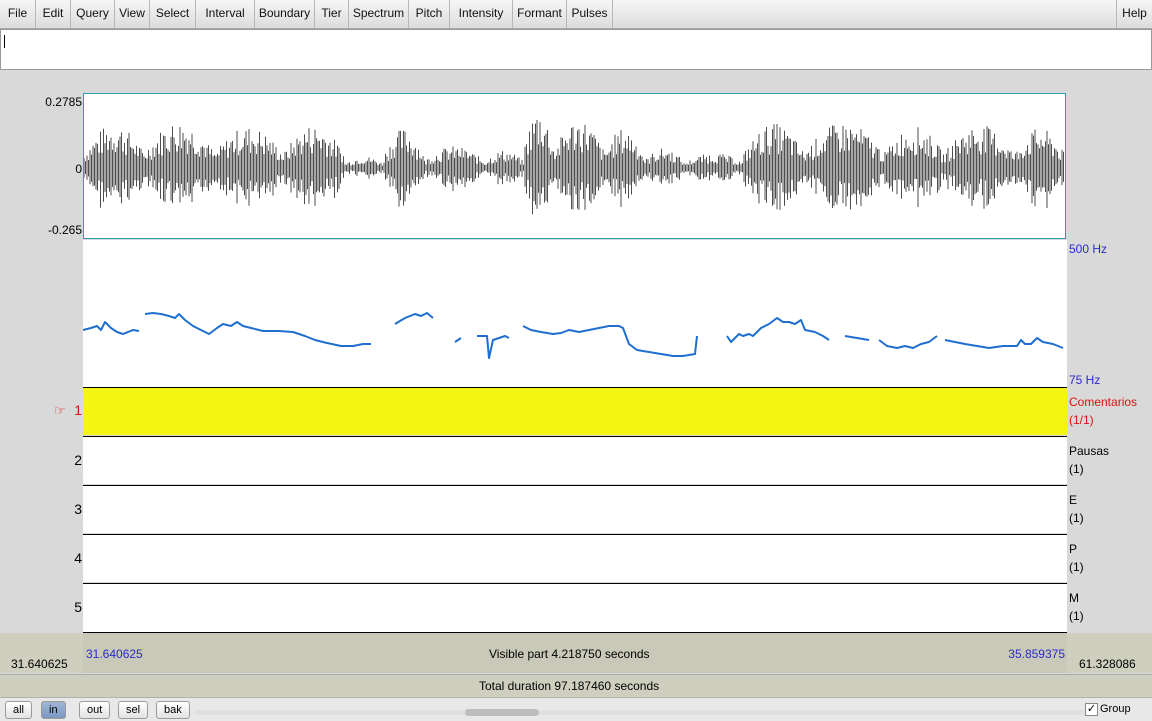 The image size is (1152, 721). I want to click on tier-m, so click(575, 608).